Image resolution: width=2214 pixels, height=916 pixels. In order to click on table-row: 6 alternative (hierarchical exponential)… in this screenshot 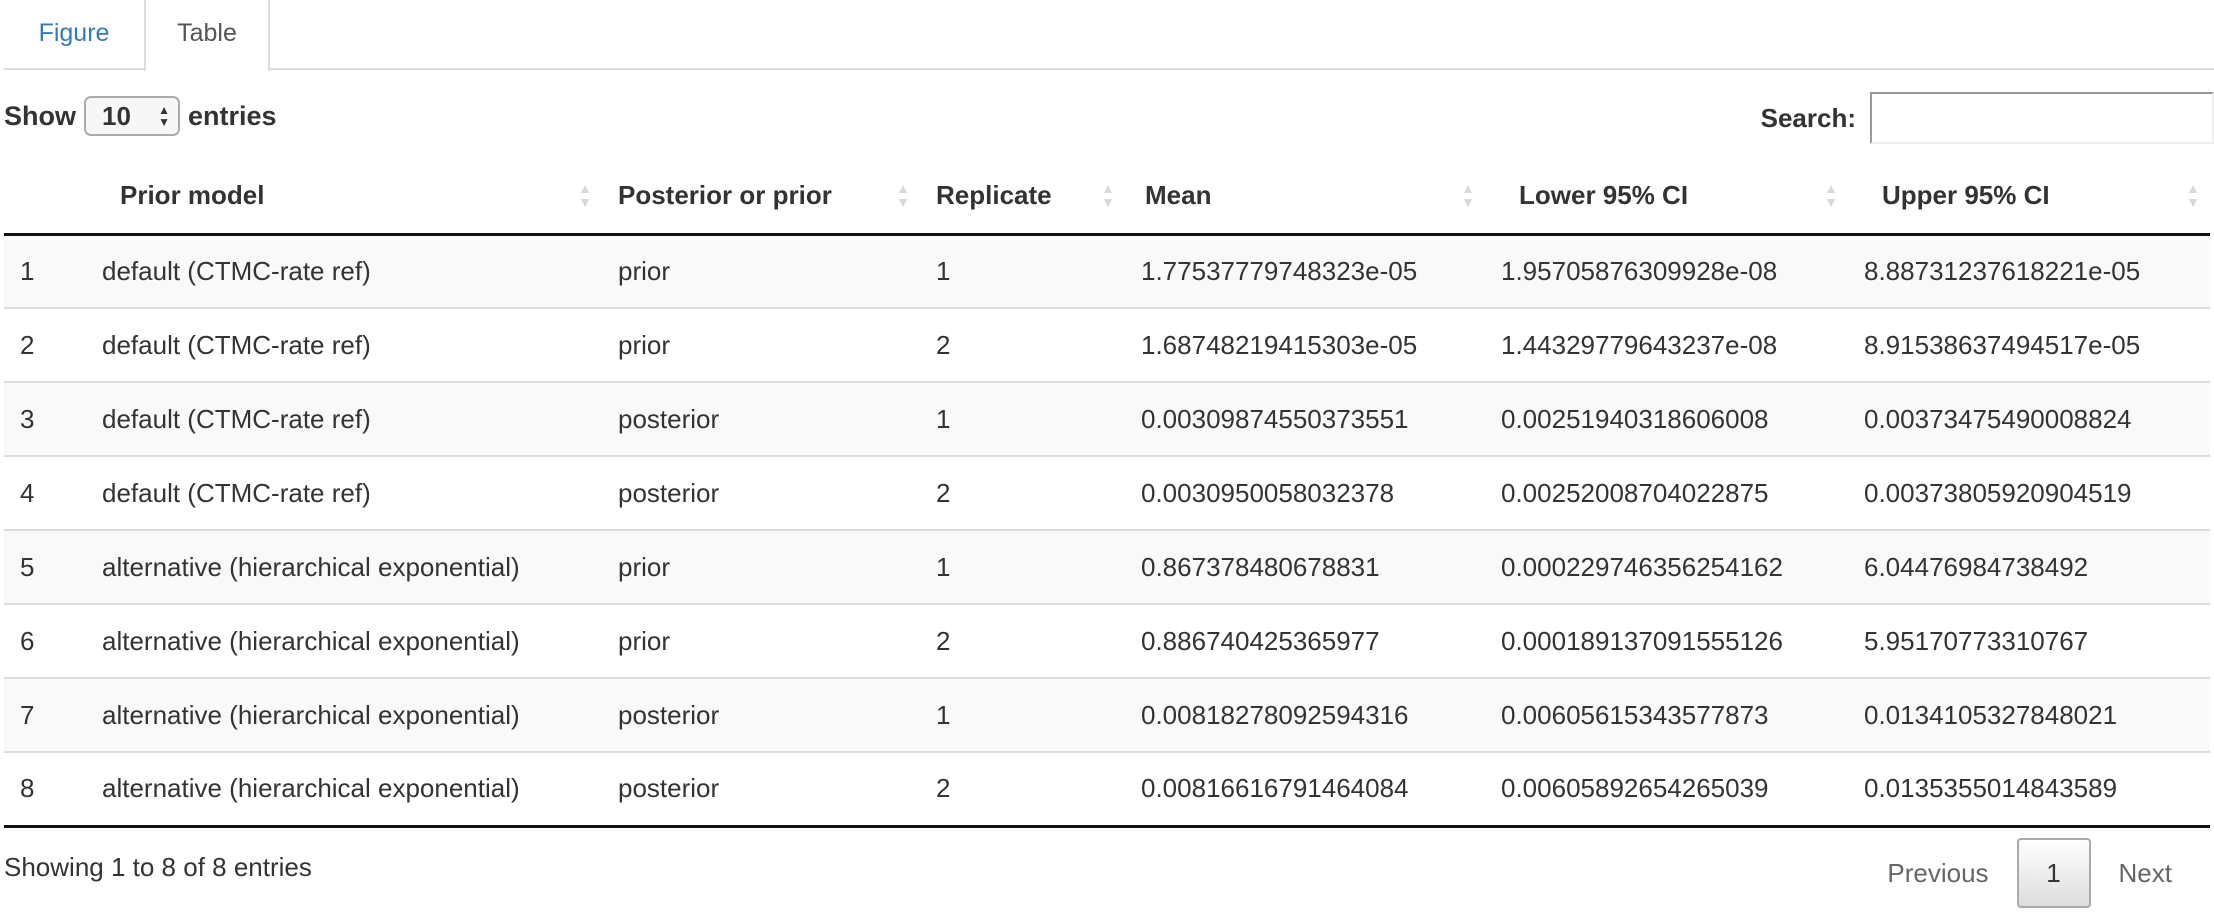, I will do `click(1107, 640)`.